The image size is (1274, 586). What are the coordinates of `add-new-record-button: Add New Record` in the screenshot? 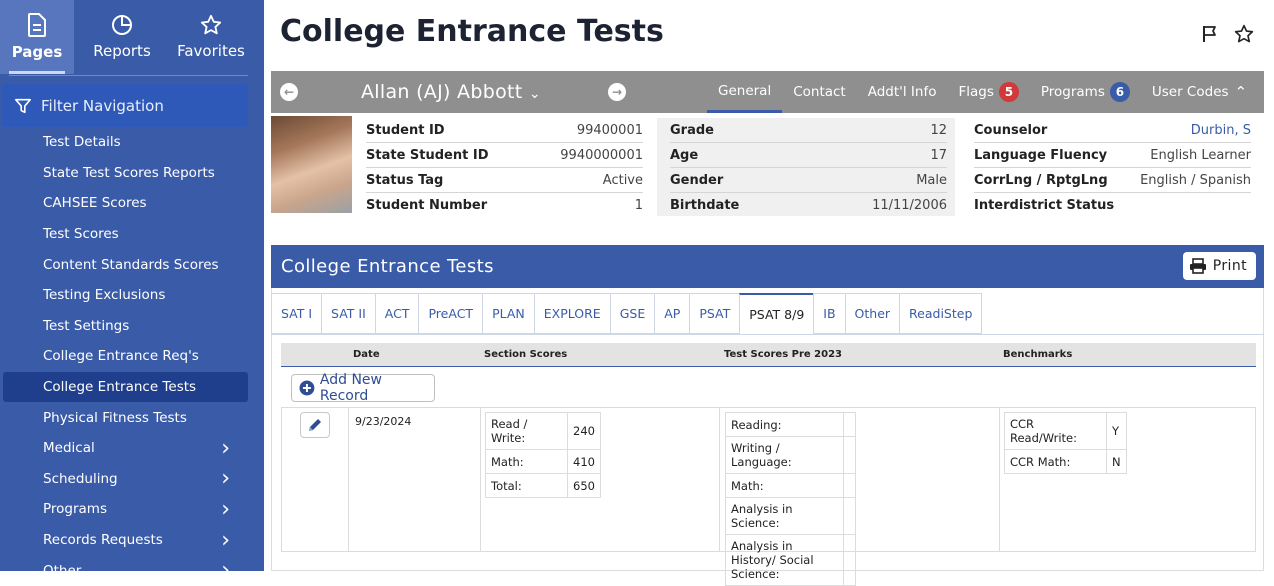 It's located at (363, 388).